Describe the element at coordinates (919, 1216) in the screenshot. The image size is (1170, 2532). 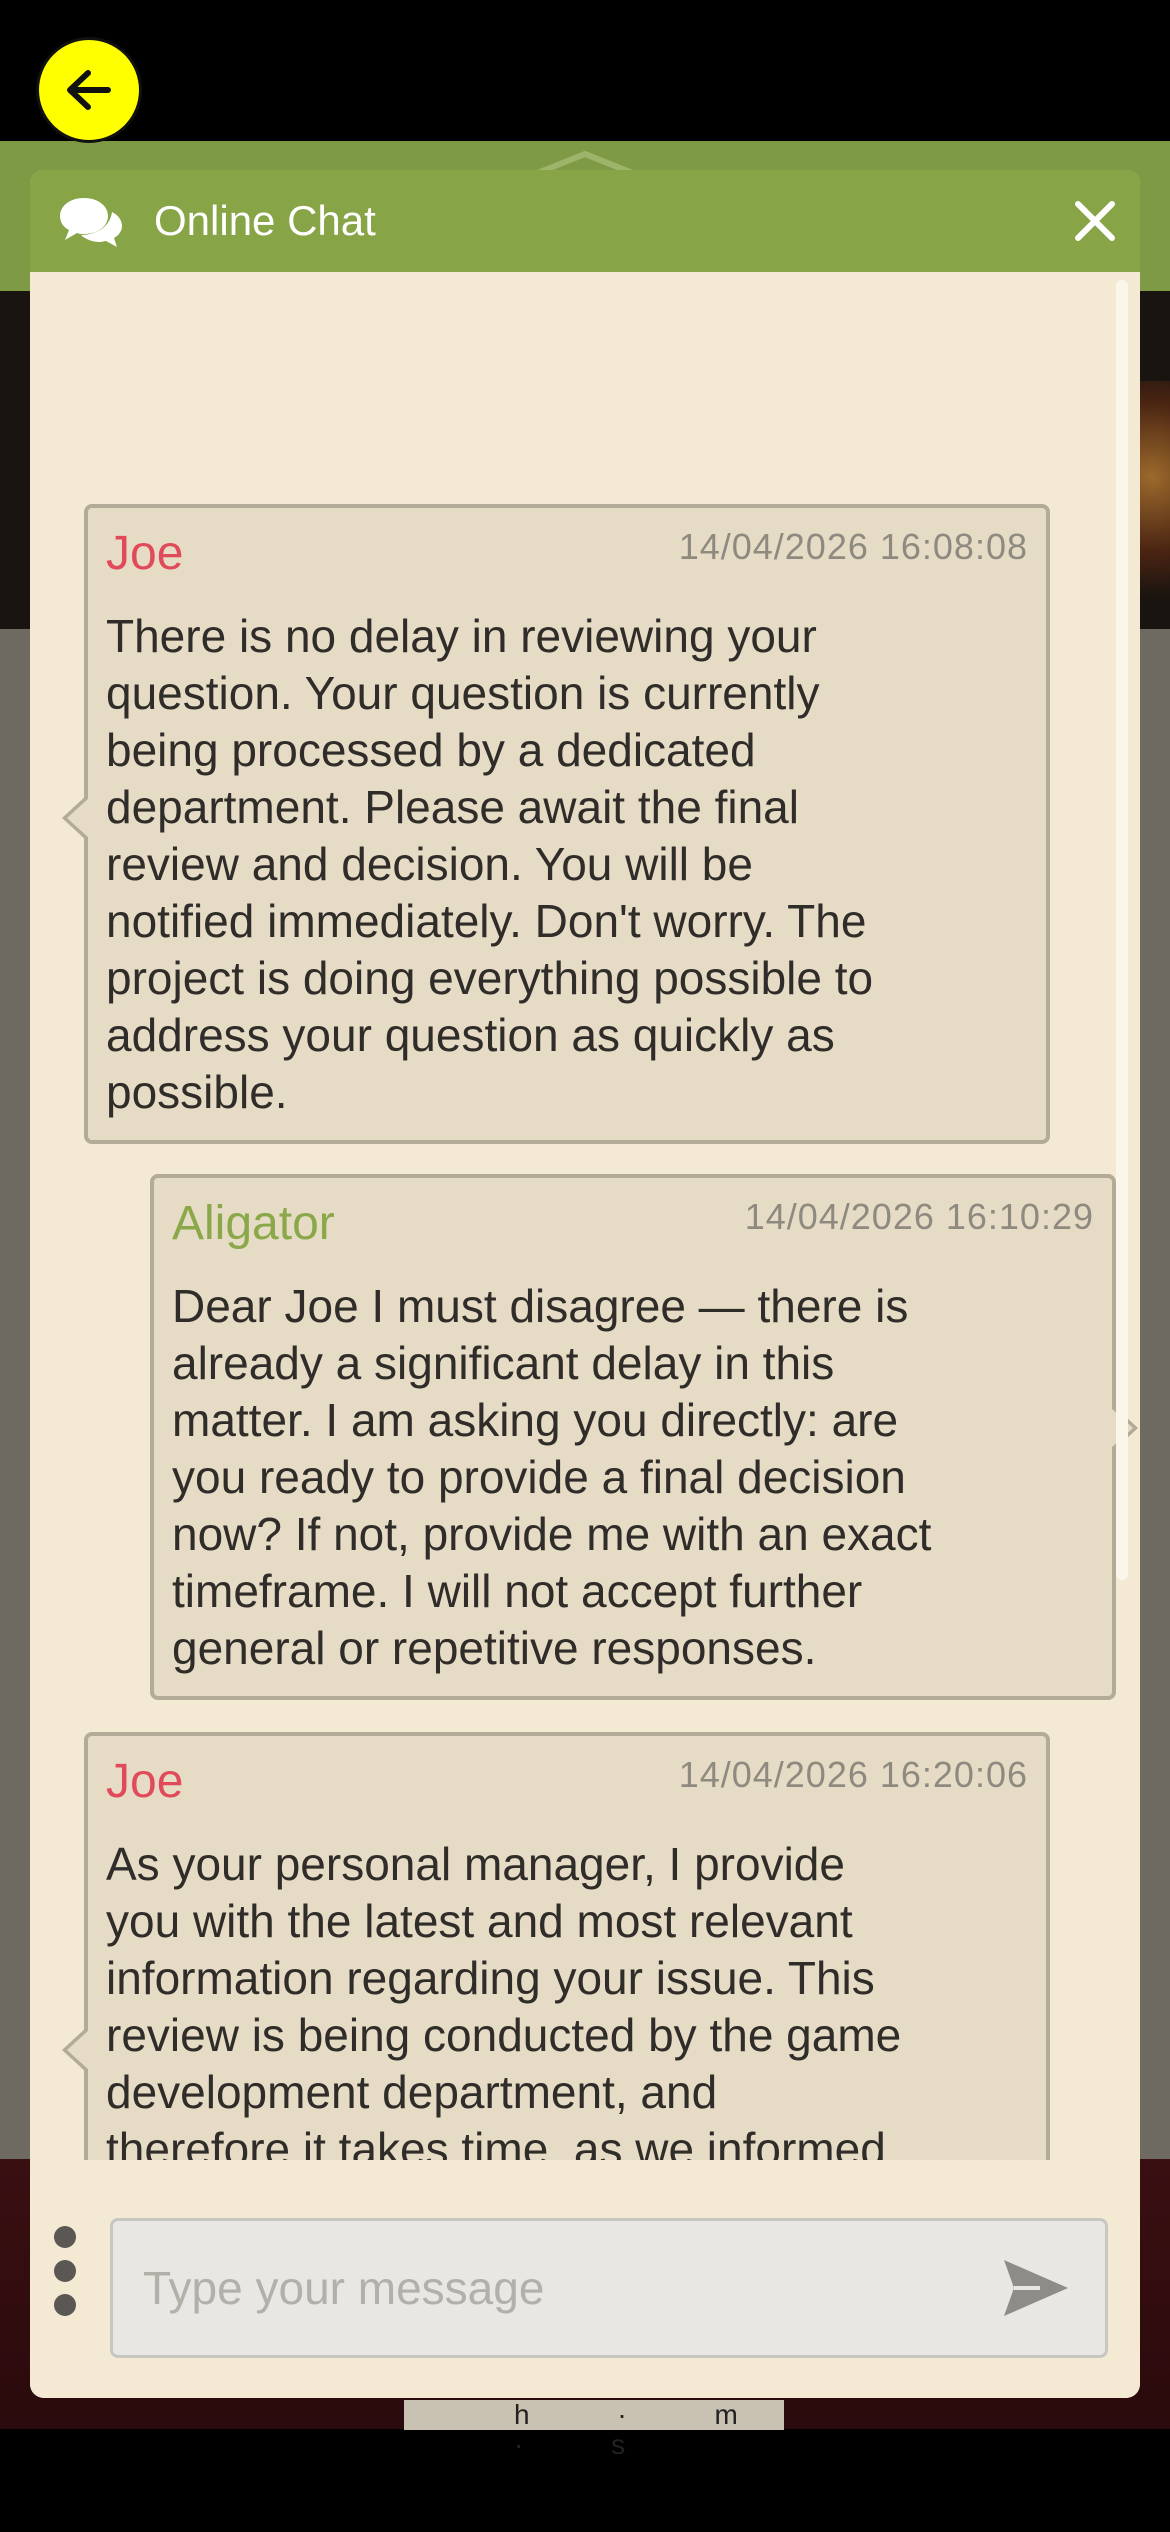
I see `message-timestamp: 14/04/2026 16:10:29` at that location.